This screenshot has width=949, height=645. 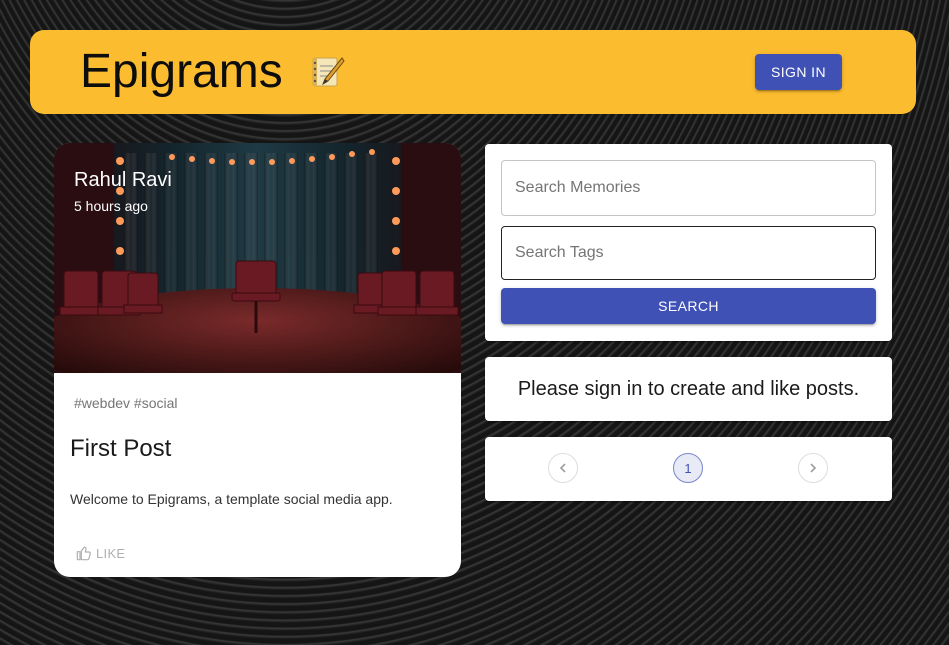 What do you see at coordinates (111, 553) in the screenshot?
I see `like-label: LIKE` at bounding box center [111, 553].